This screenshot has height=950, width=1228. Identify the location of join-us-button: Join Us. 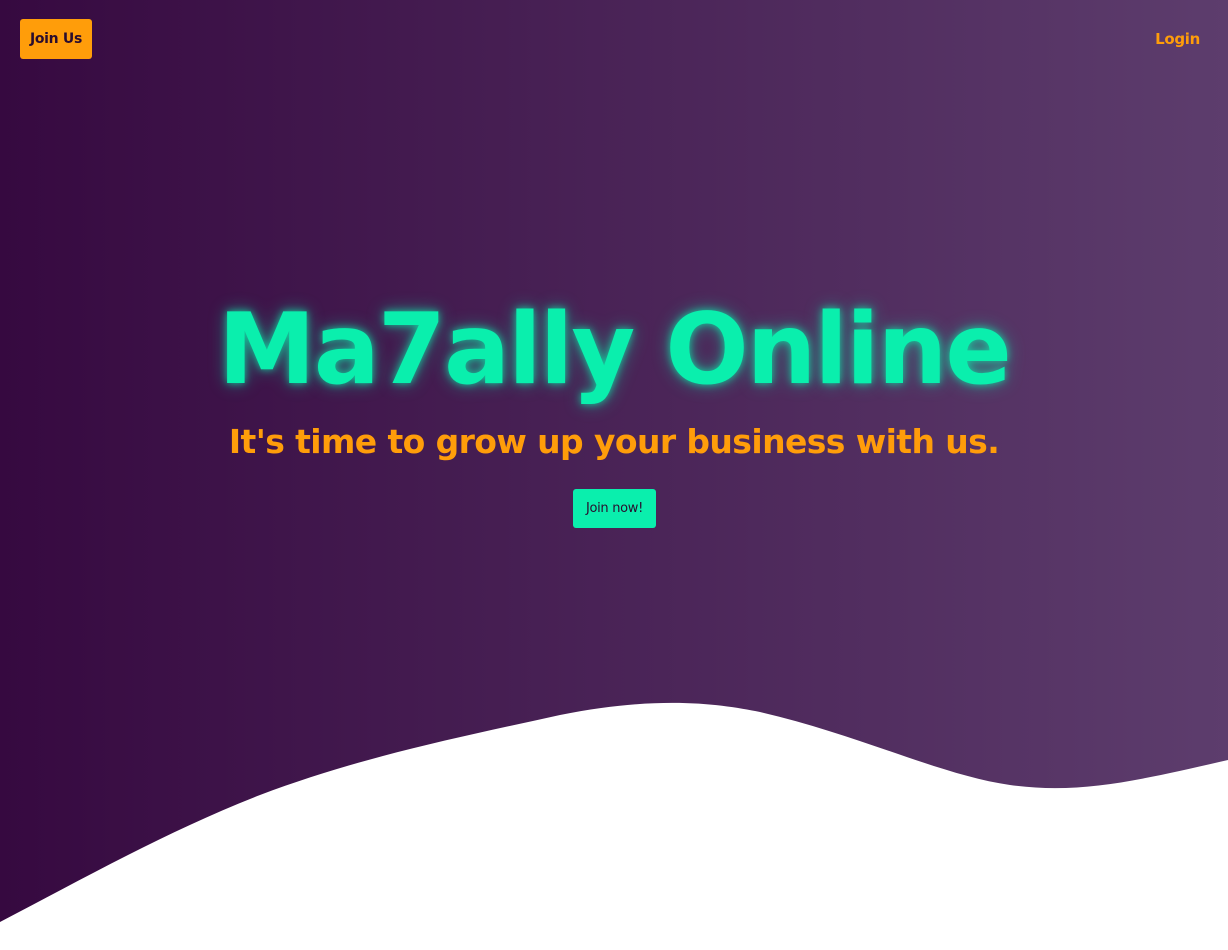
(56, 39).